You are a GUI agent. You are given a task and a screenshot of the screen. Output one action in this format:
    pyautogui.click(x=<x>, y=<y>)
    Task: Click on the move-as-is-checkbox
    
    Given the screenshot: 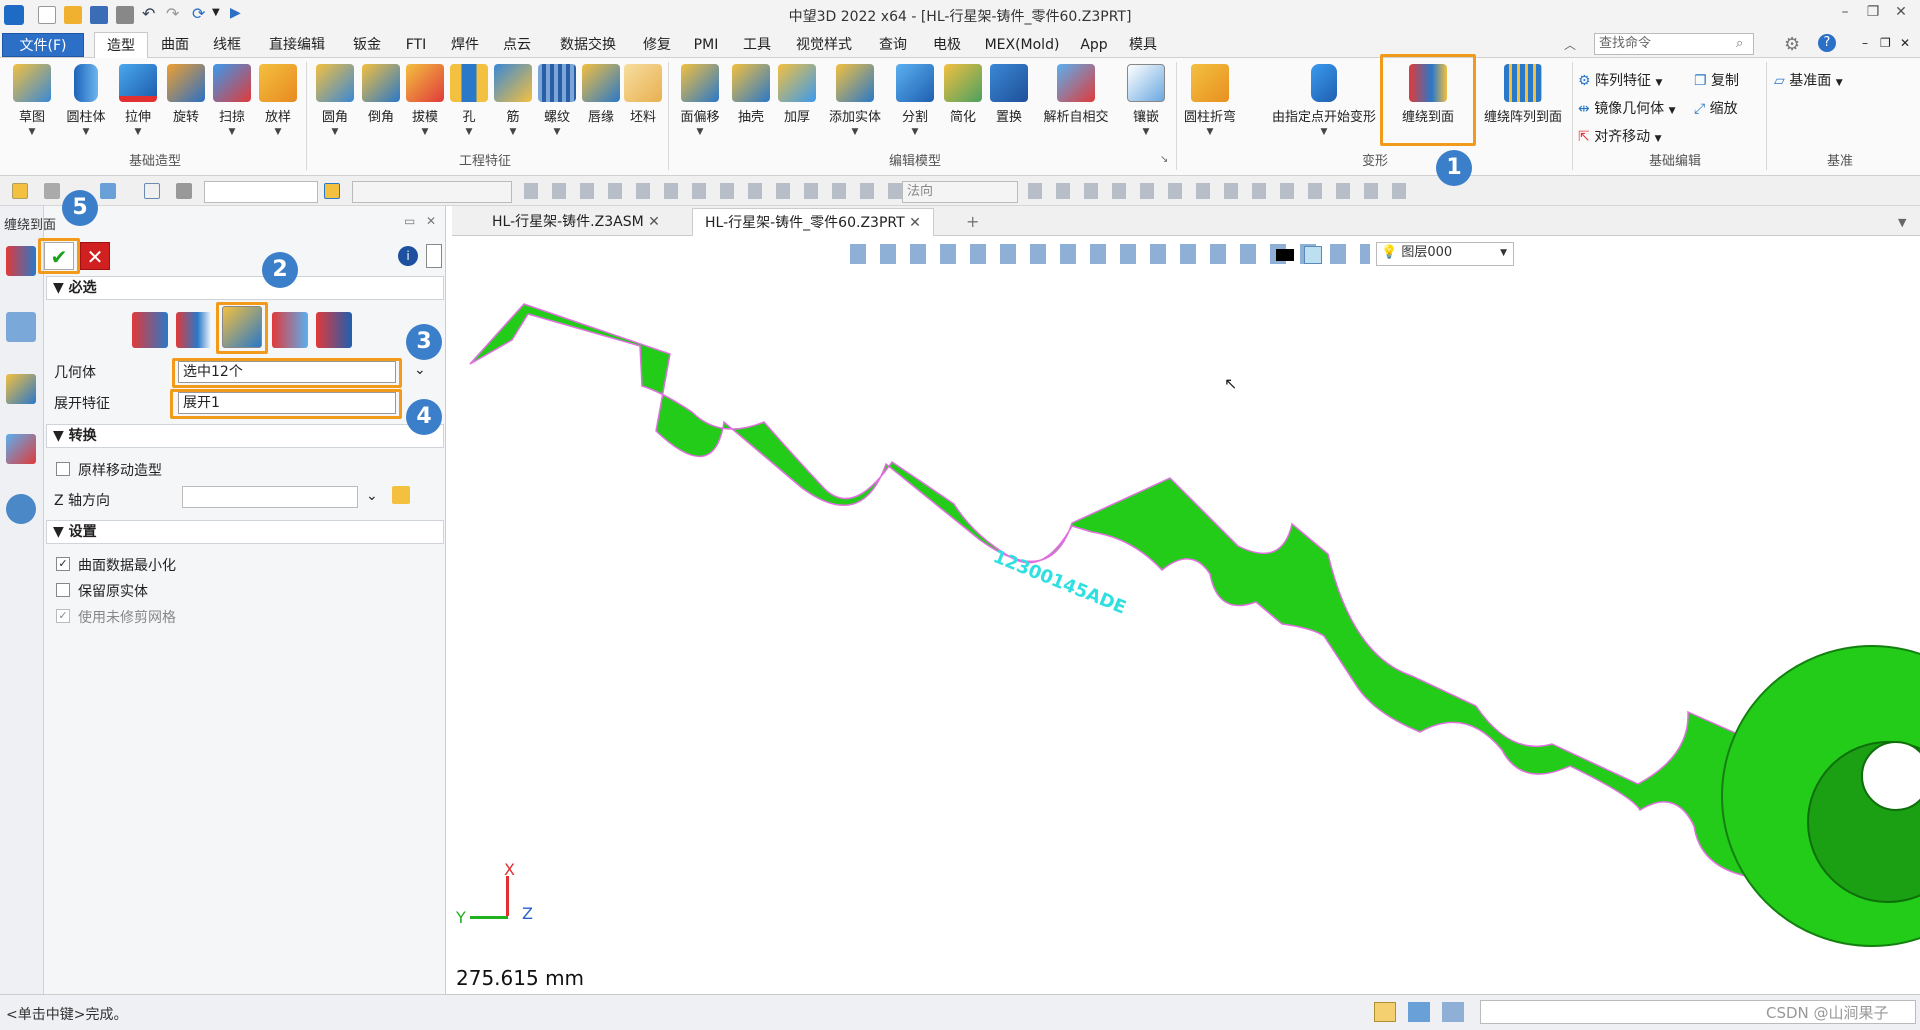 What is the action you would take?
    pyautogui.click(x=63, y=469)
    